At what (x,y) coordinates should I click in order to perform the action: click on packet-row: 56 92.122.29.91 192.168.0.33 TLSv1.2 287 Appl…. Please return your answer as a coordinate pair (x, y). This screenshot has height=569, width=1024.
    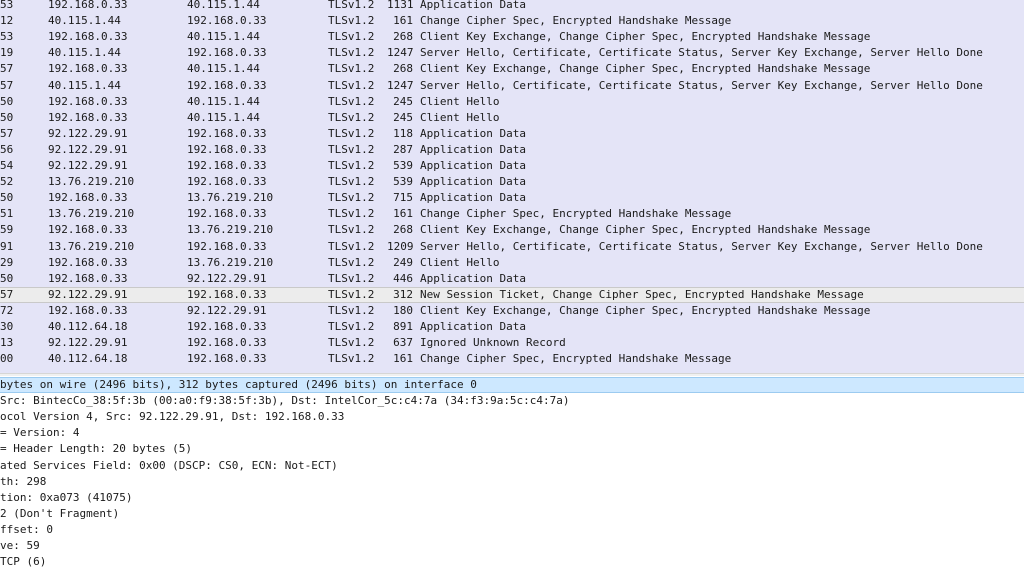
    Looking at the image, I should click on (512, 150).